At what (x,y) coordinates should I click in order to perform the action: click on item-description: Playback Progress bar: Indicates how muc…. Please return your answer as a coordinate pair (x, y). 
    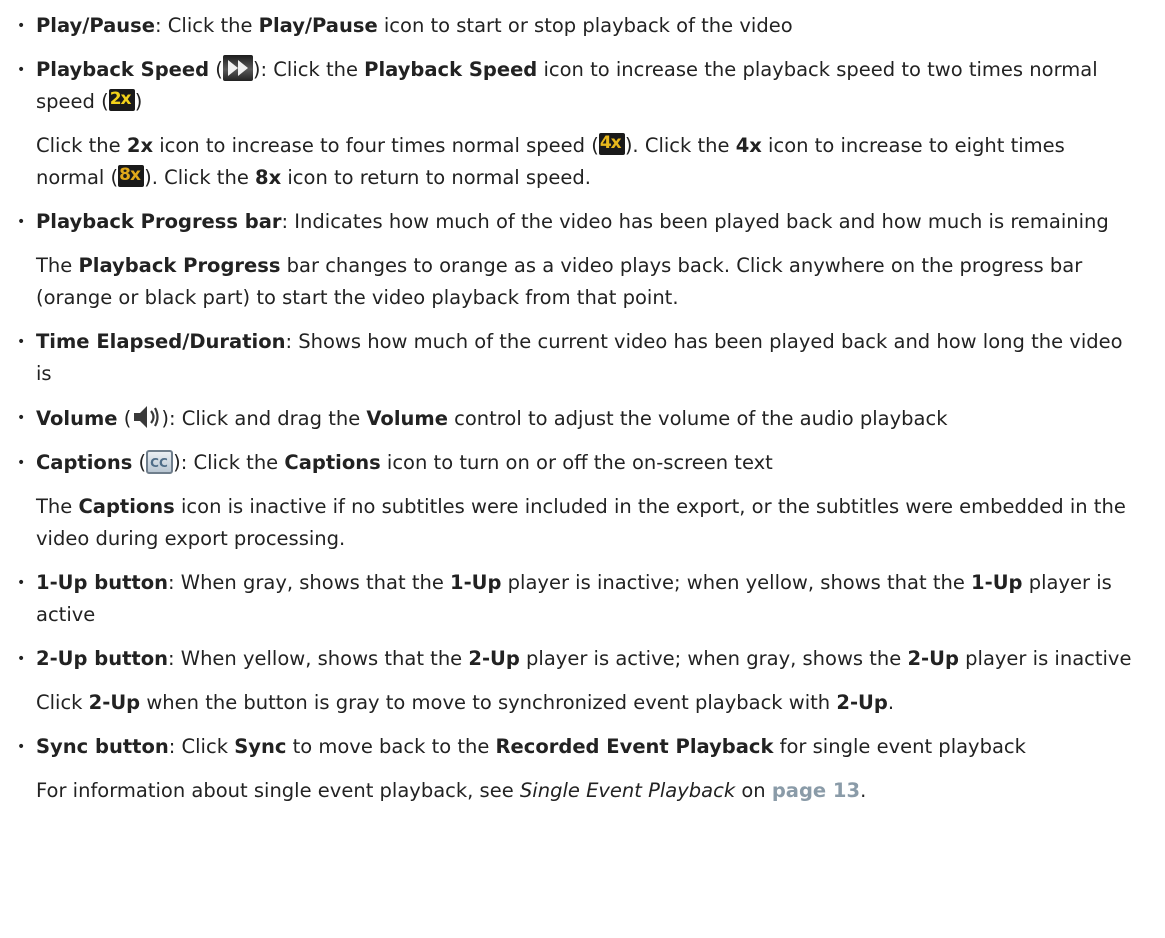
    Looking at the image, I should click on (585, 222).